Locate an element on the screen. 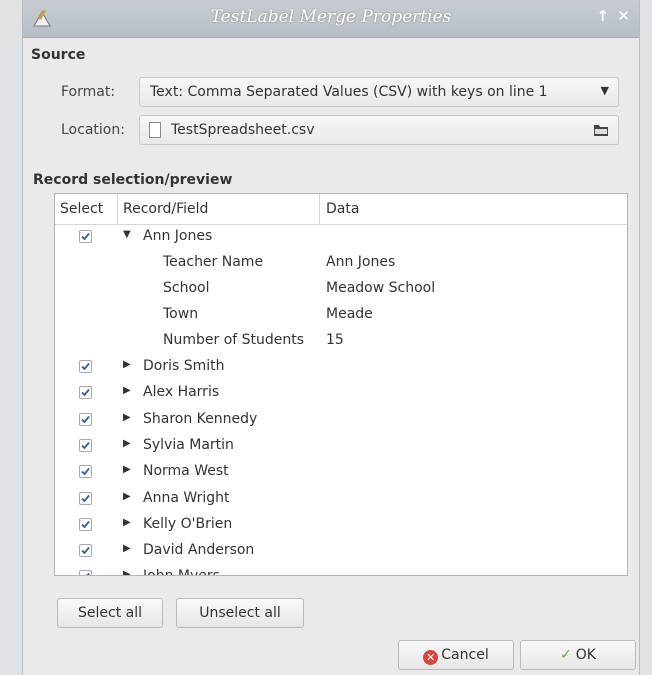 The height and width of the screenshot is (675, 652). field-row: Town Meade is located at coordinates (341, 316).